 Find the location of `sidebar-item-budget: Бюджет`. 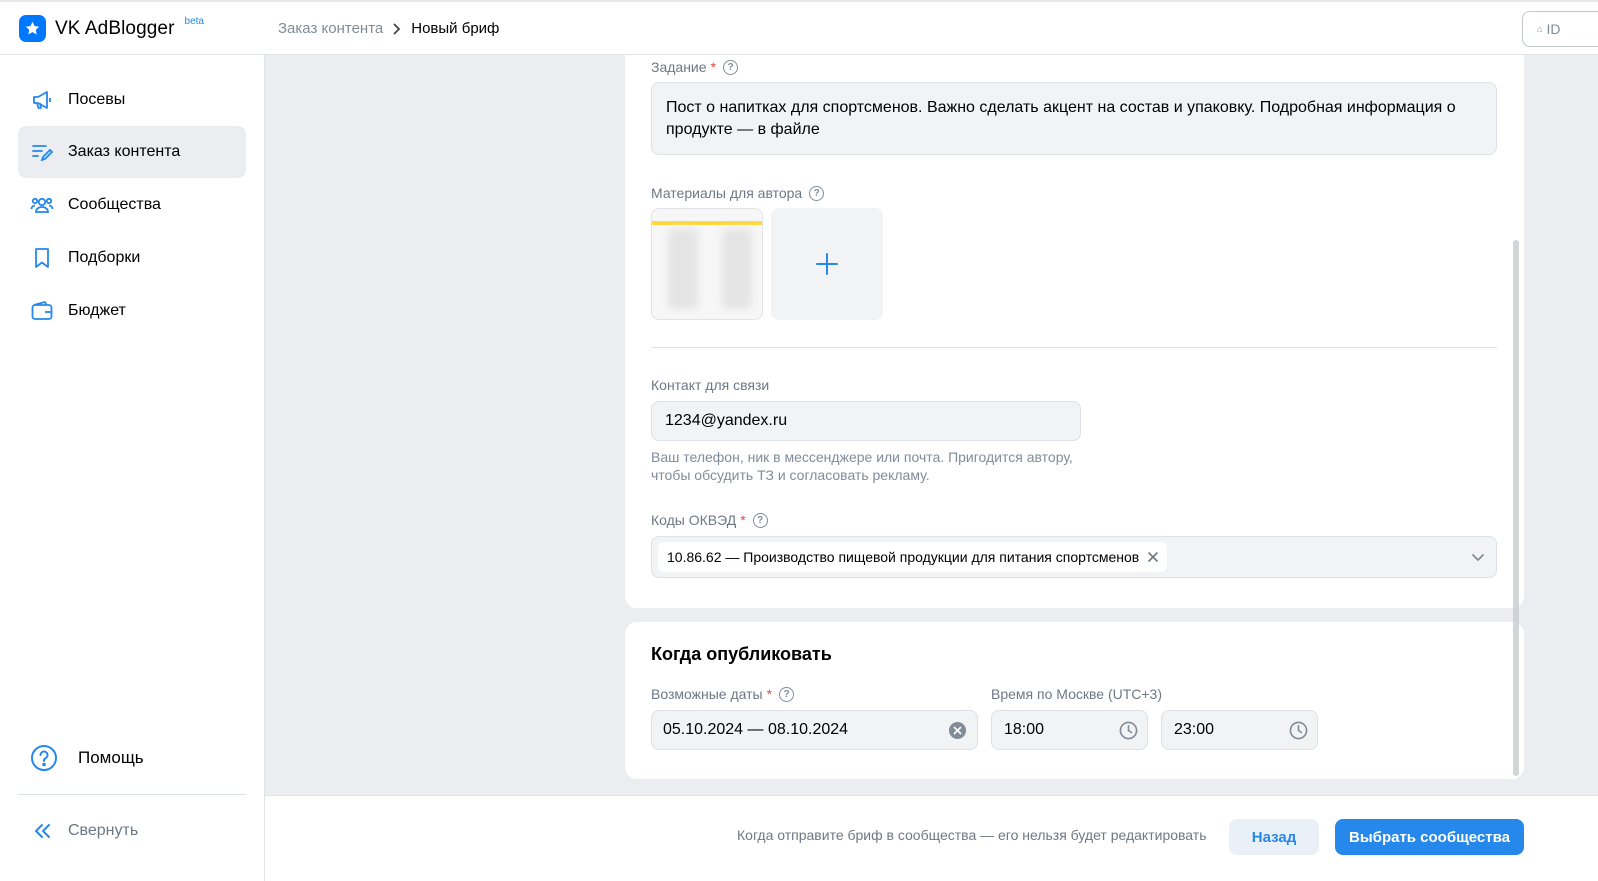

sidebar-item-budget: Бюджет is located at coordinates (132, 311).